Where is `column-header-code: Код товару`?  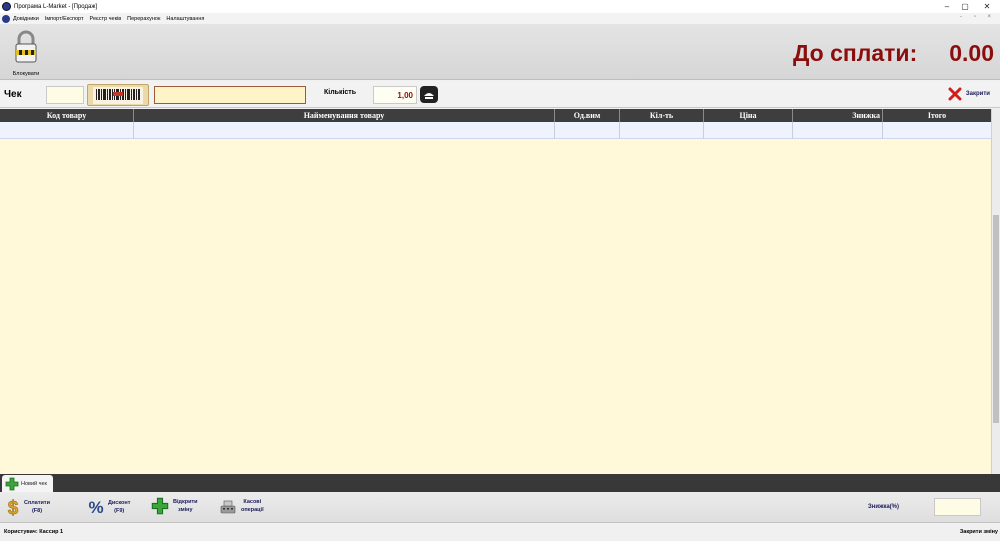
column-header-code: Код товару is located at coordinates (67, 115).